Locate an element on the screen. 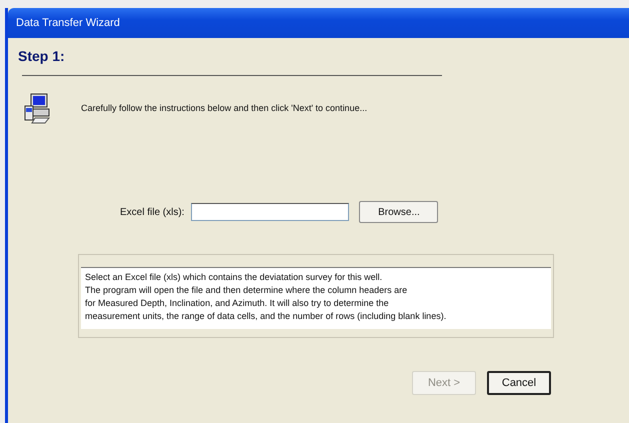 This screenshot has height=423, width=629. step-title: Step 1: is located at coordinates (42, 56).